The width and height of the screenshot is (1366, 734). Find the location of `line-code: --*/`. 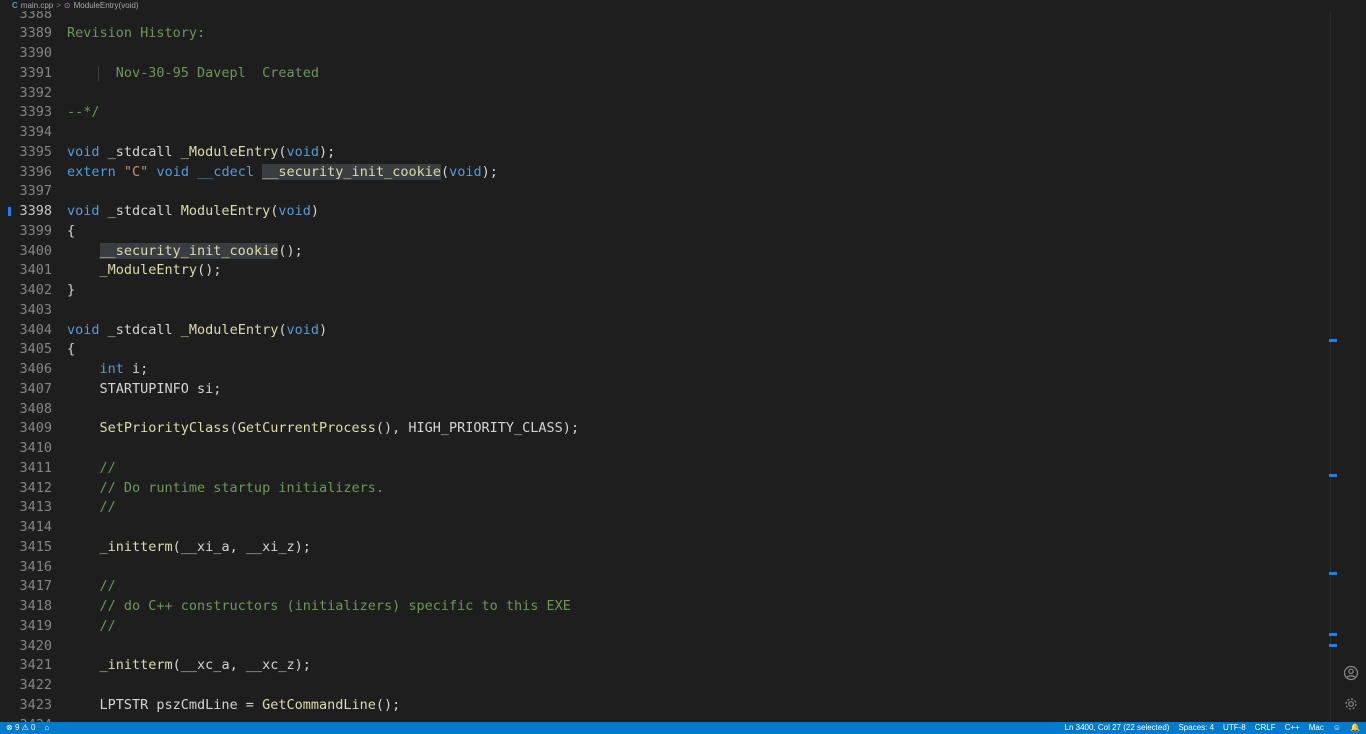

line-code: --*/ is located at coordinates (83, 113).